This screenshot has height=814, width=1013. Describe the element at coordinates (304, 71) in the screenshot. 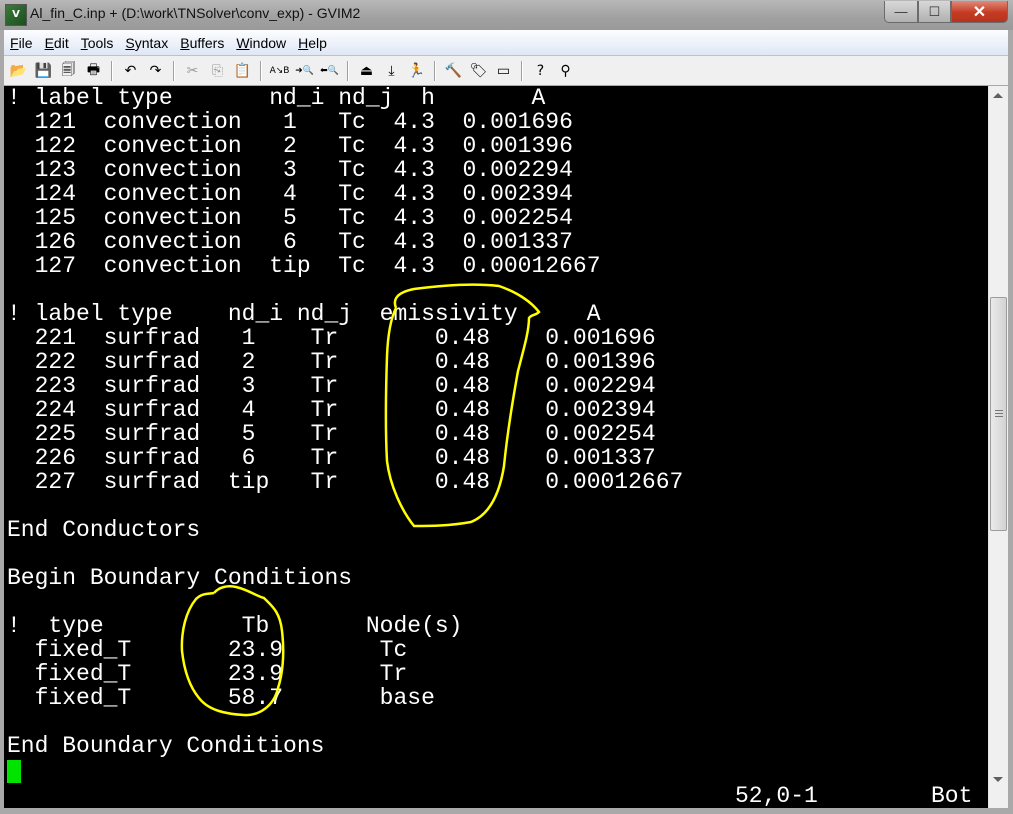

I see `find-next-icon: ➜🔍` at that location.